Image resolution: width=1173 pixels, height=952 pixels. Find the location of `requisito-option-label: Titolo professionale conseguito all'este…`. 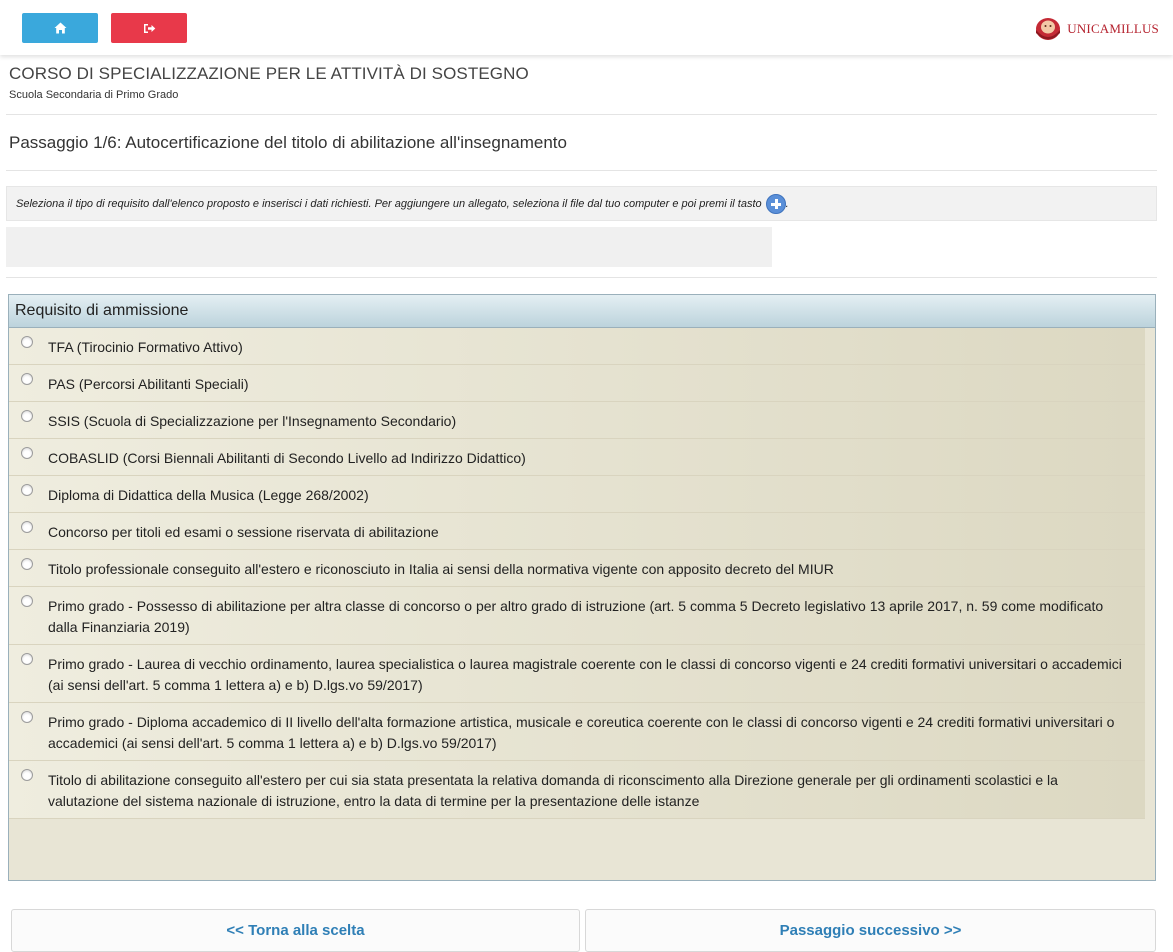

requisito-option-label: Titolo professionale conseguito all'este… is located at coordinates (441, 569).